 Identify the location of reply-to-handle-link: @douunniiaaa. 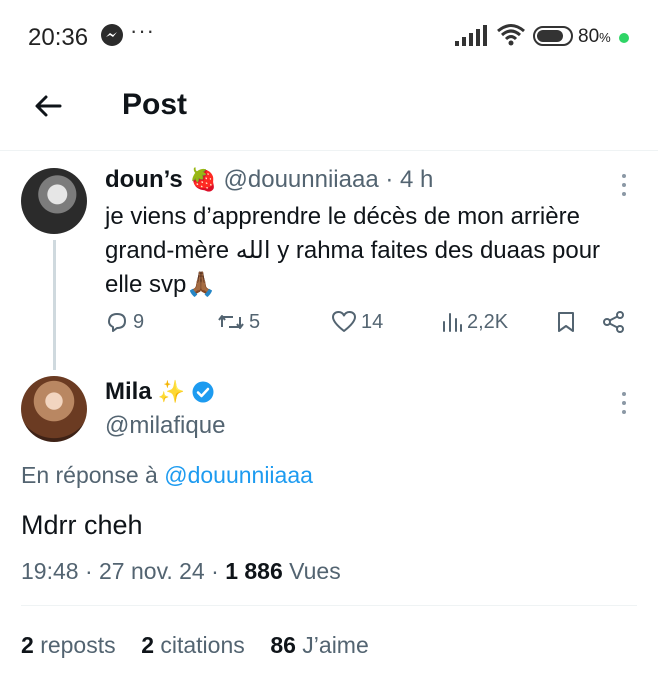
(238, 475).